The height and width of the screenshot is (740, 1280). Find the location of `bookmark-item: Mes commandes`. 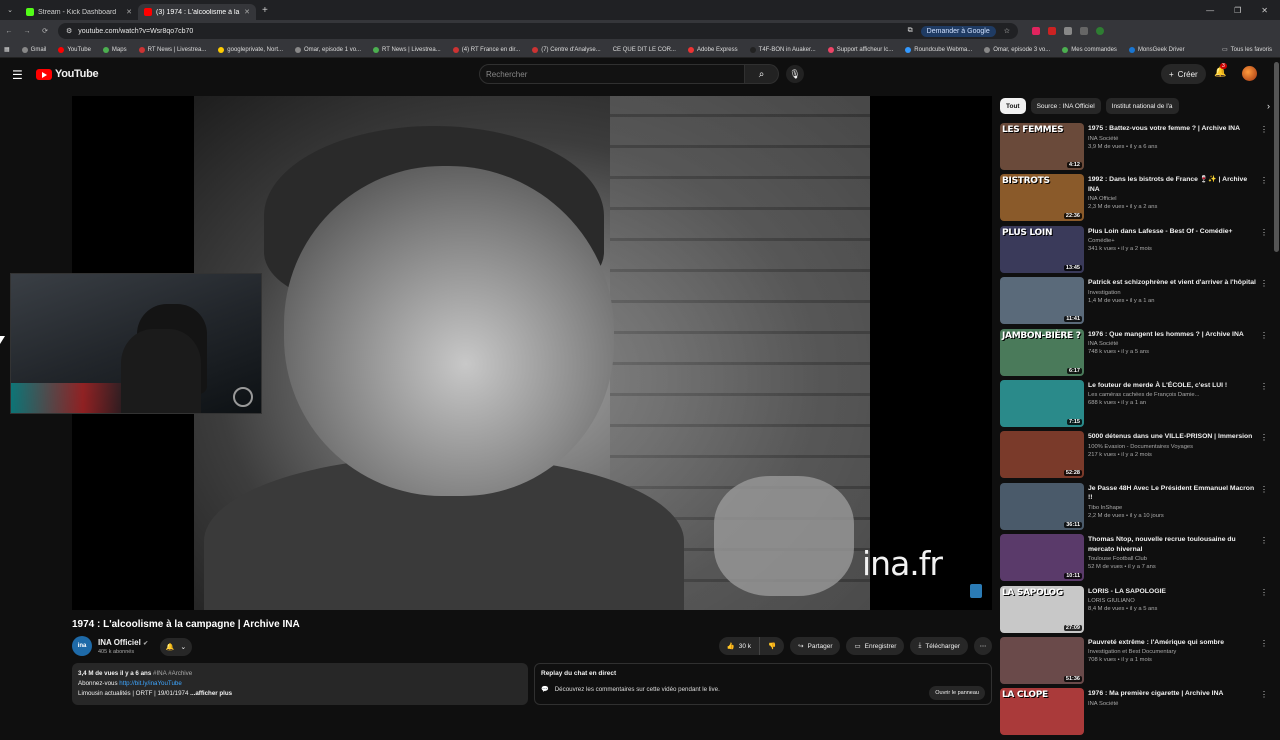

bookmark-item: Mes commandes is located at coordinates (1089, 49).